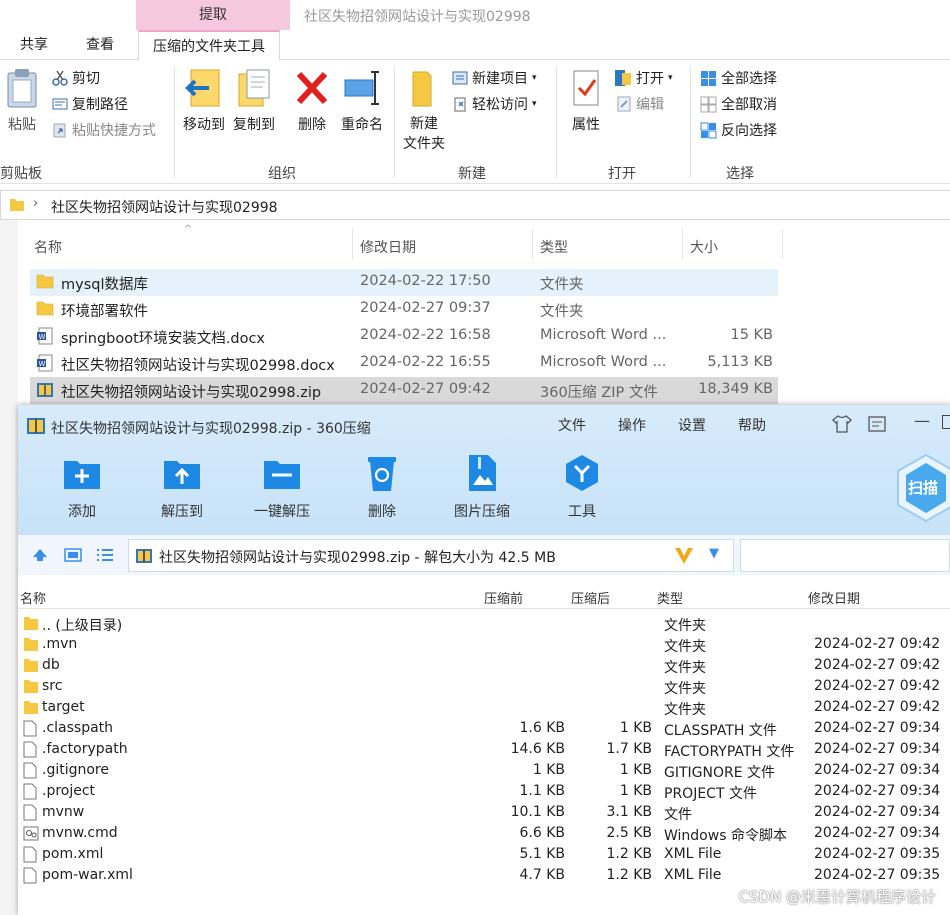 The width and height of the screenshot is (950, 915). I want to click on add-folder-icon, so click(82, 475).